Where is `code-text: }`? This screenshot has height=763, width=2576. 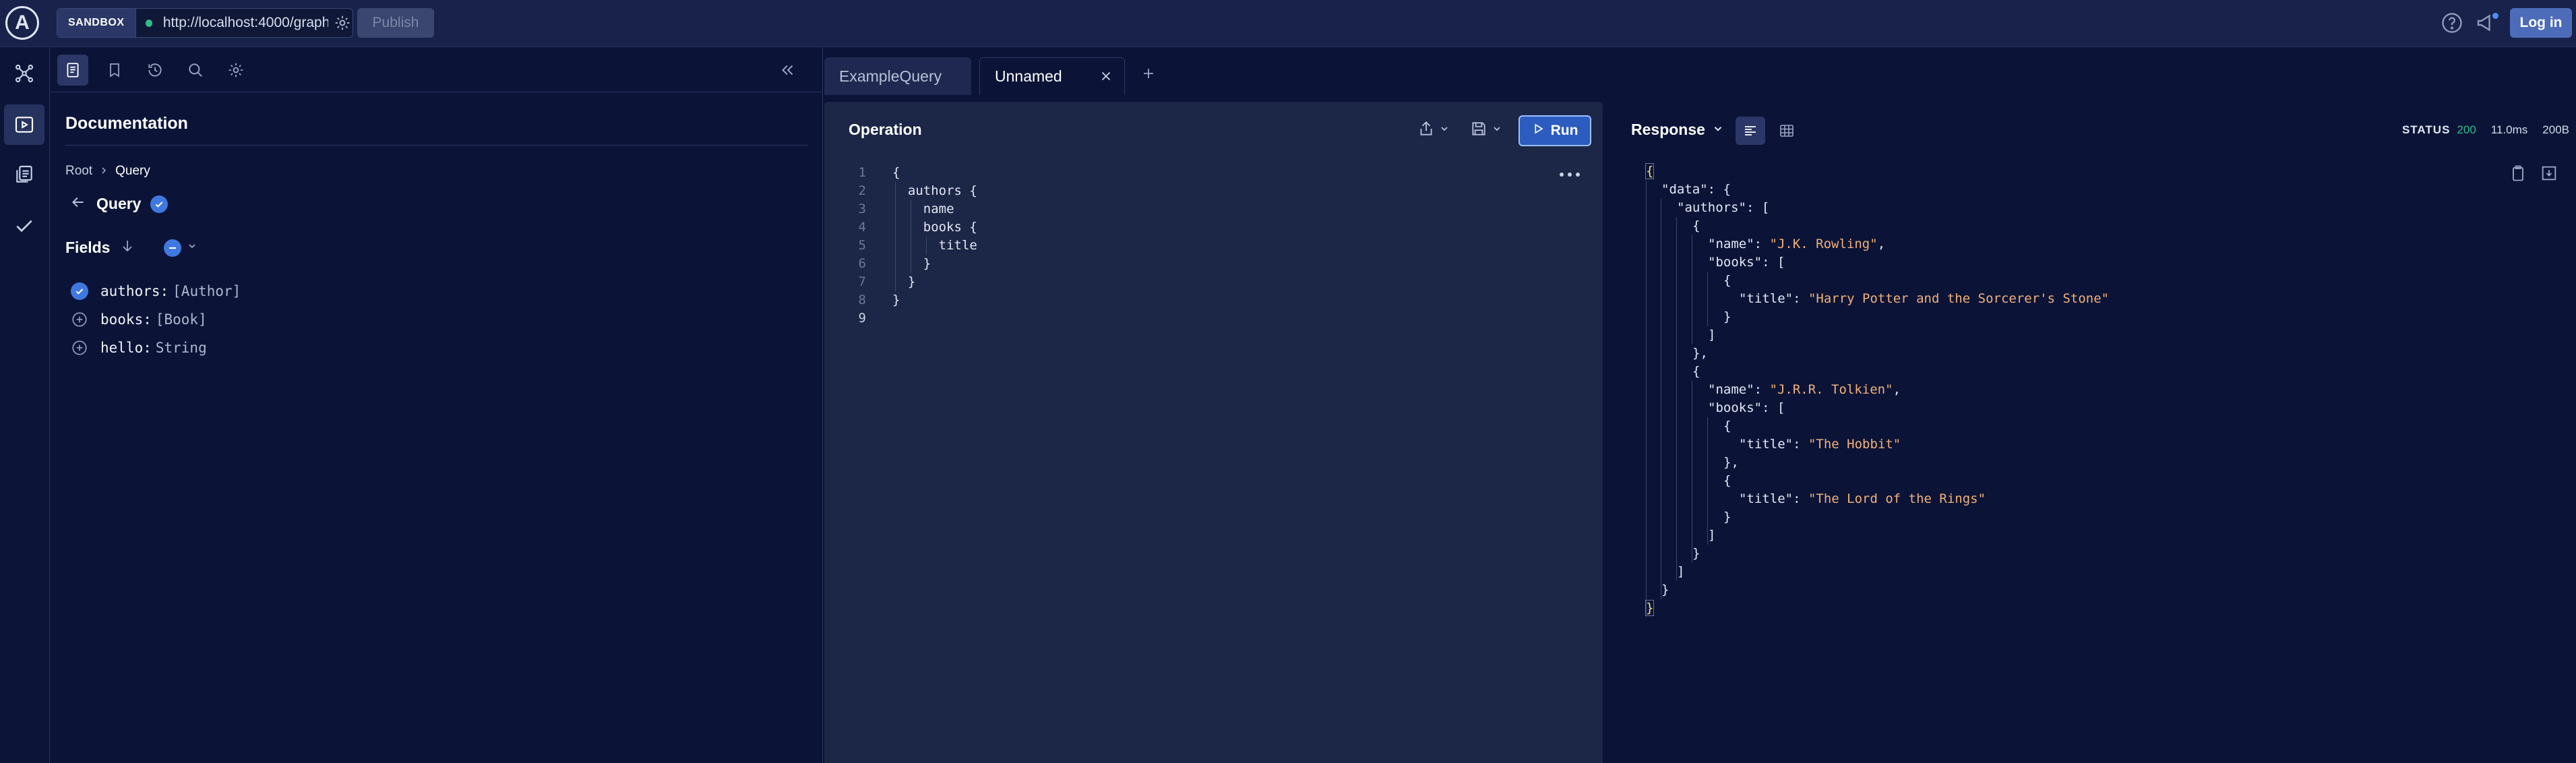 code-text: } is located at coordinates (904, 281).